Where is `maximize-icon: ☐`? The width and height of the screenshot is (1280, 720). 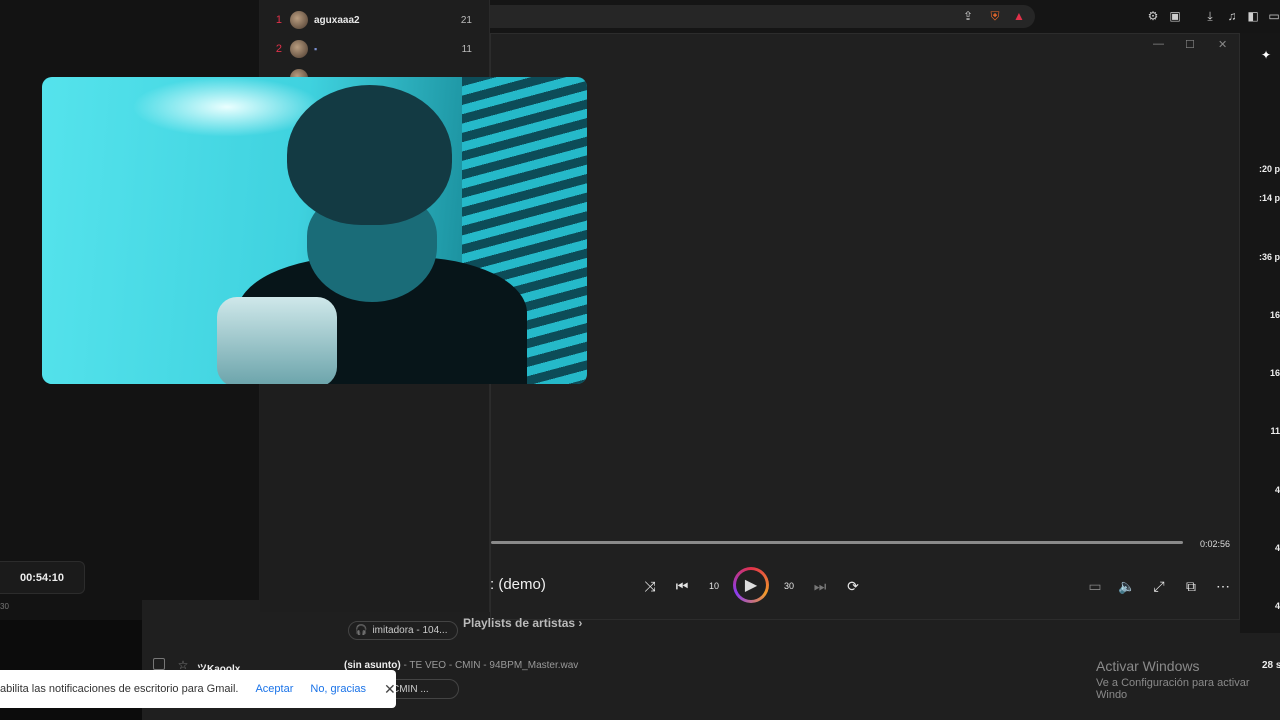
maximize-icon: ☐ is located at coordinates (1190, 44).